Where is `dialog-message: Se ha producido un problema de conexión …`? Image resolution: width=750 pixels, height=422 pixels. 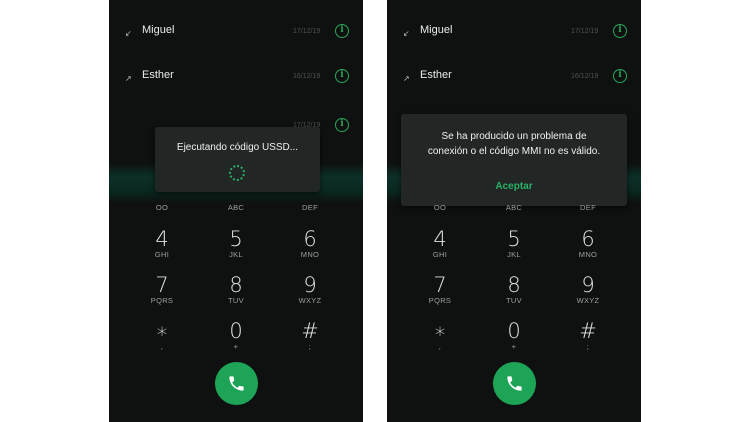 dialog-message: Se ha producido un problema de conexión … is located at coordinates (514, 144).